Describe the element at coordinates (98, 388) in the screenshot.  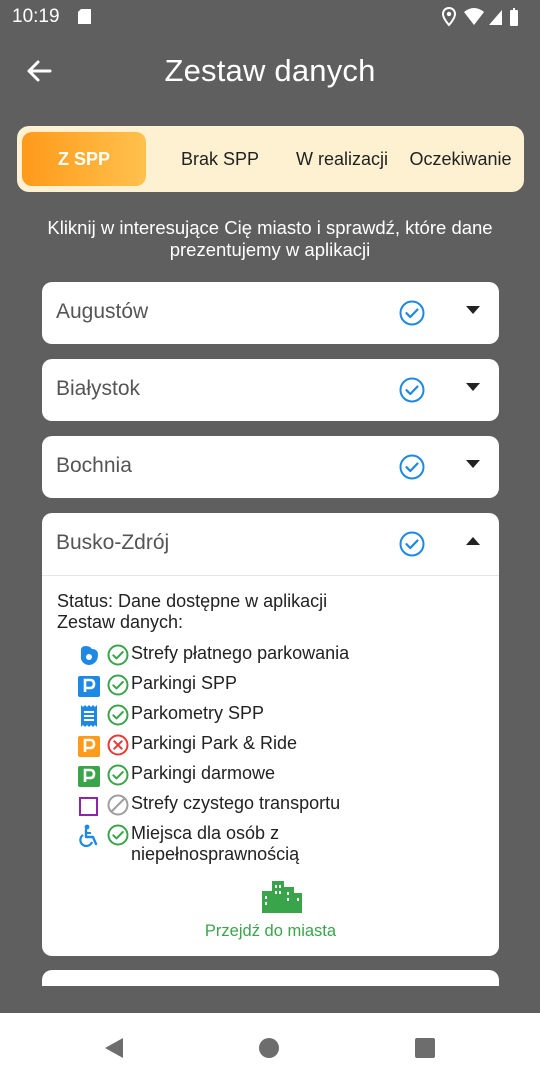
I see `city-name: Białystok` at that location.